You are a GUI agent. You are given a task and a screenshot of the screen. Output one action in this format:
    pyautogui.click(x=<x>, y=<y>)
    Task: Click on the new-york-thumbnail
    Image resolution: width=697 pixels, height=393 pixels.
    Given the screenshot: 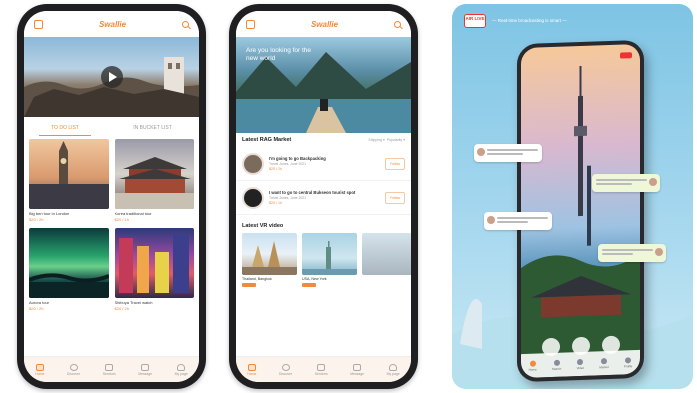 What is the action you would take?
    pyautogui.click(x=329, y=254)
    